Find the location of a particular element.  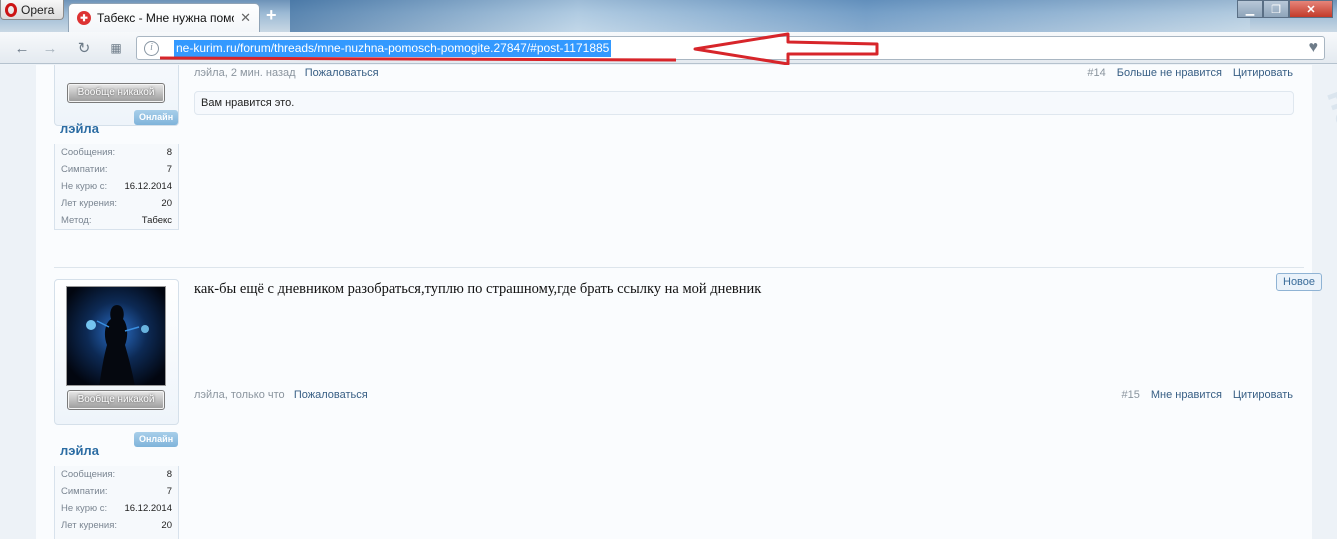

avatar-image is located at coordinates (116, 336).